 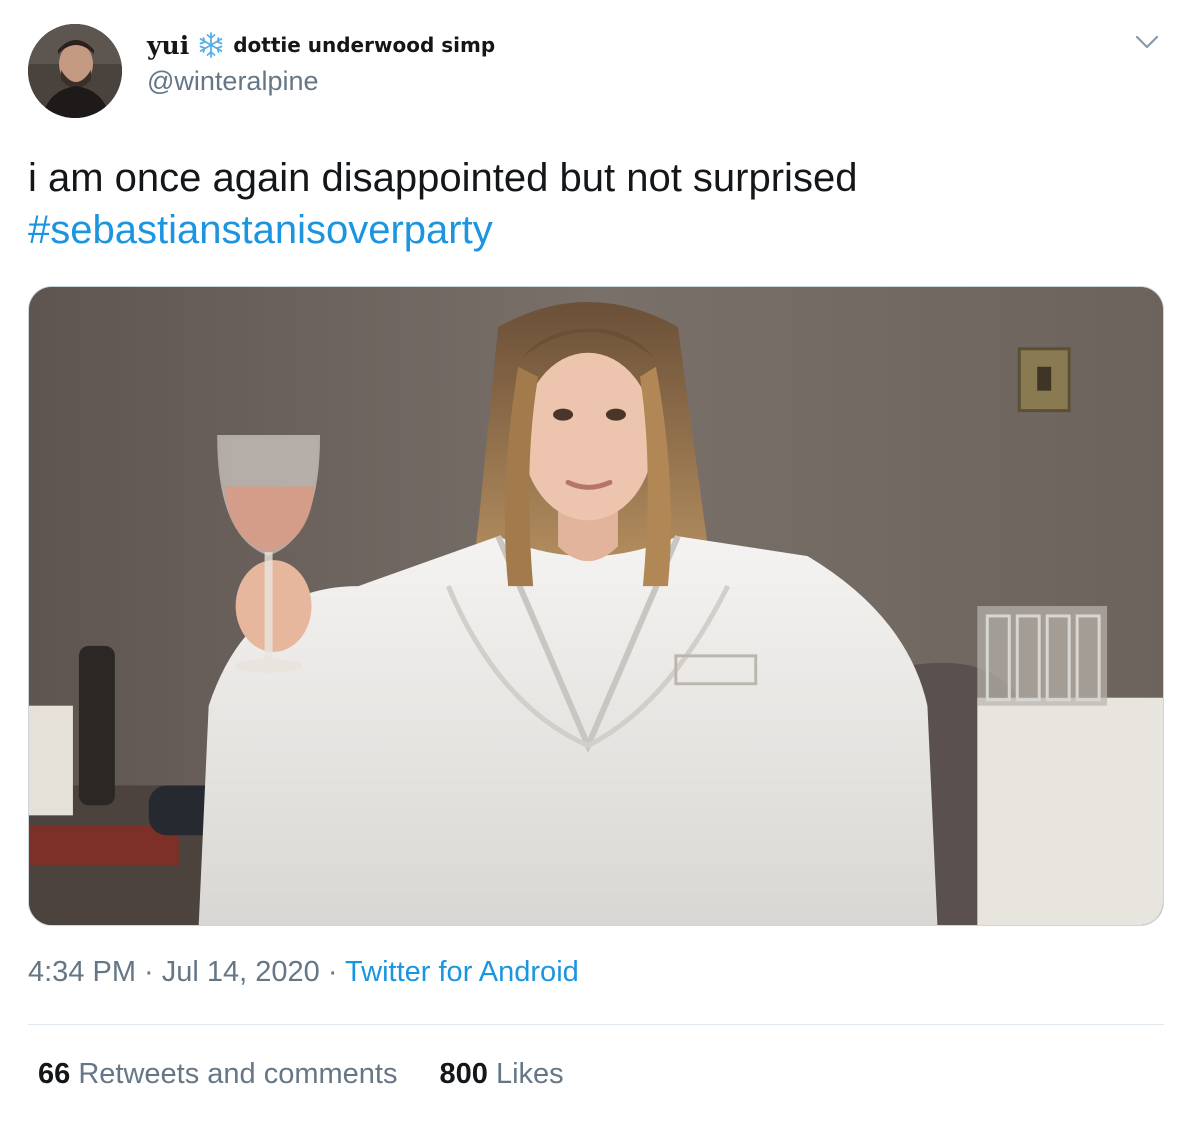 I want to click on tweet-timestamp: 4:34 PM · Jul 14, 2020, so click(x=174, y=972).